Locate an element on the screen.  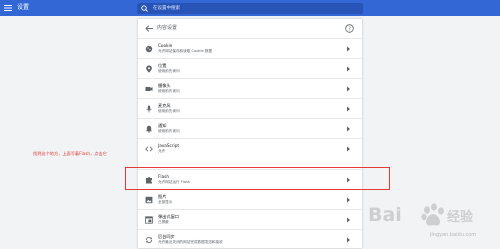
cookie-icon is located at coordinates (149, 49).